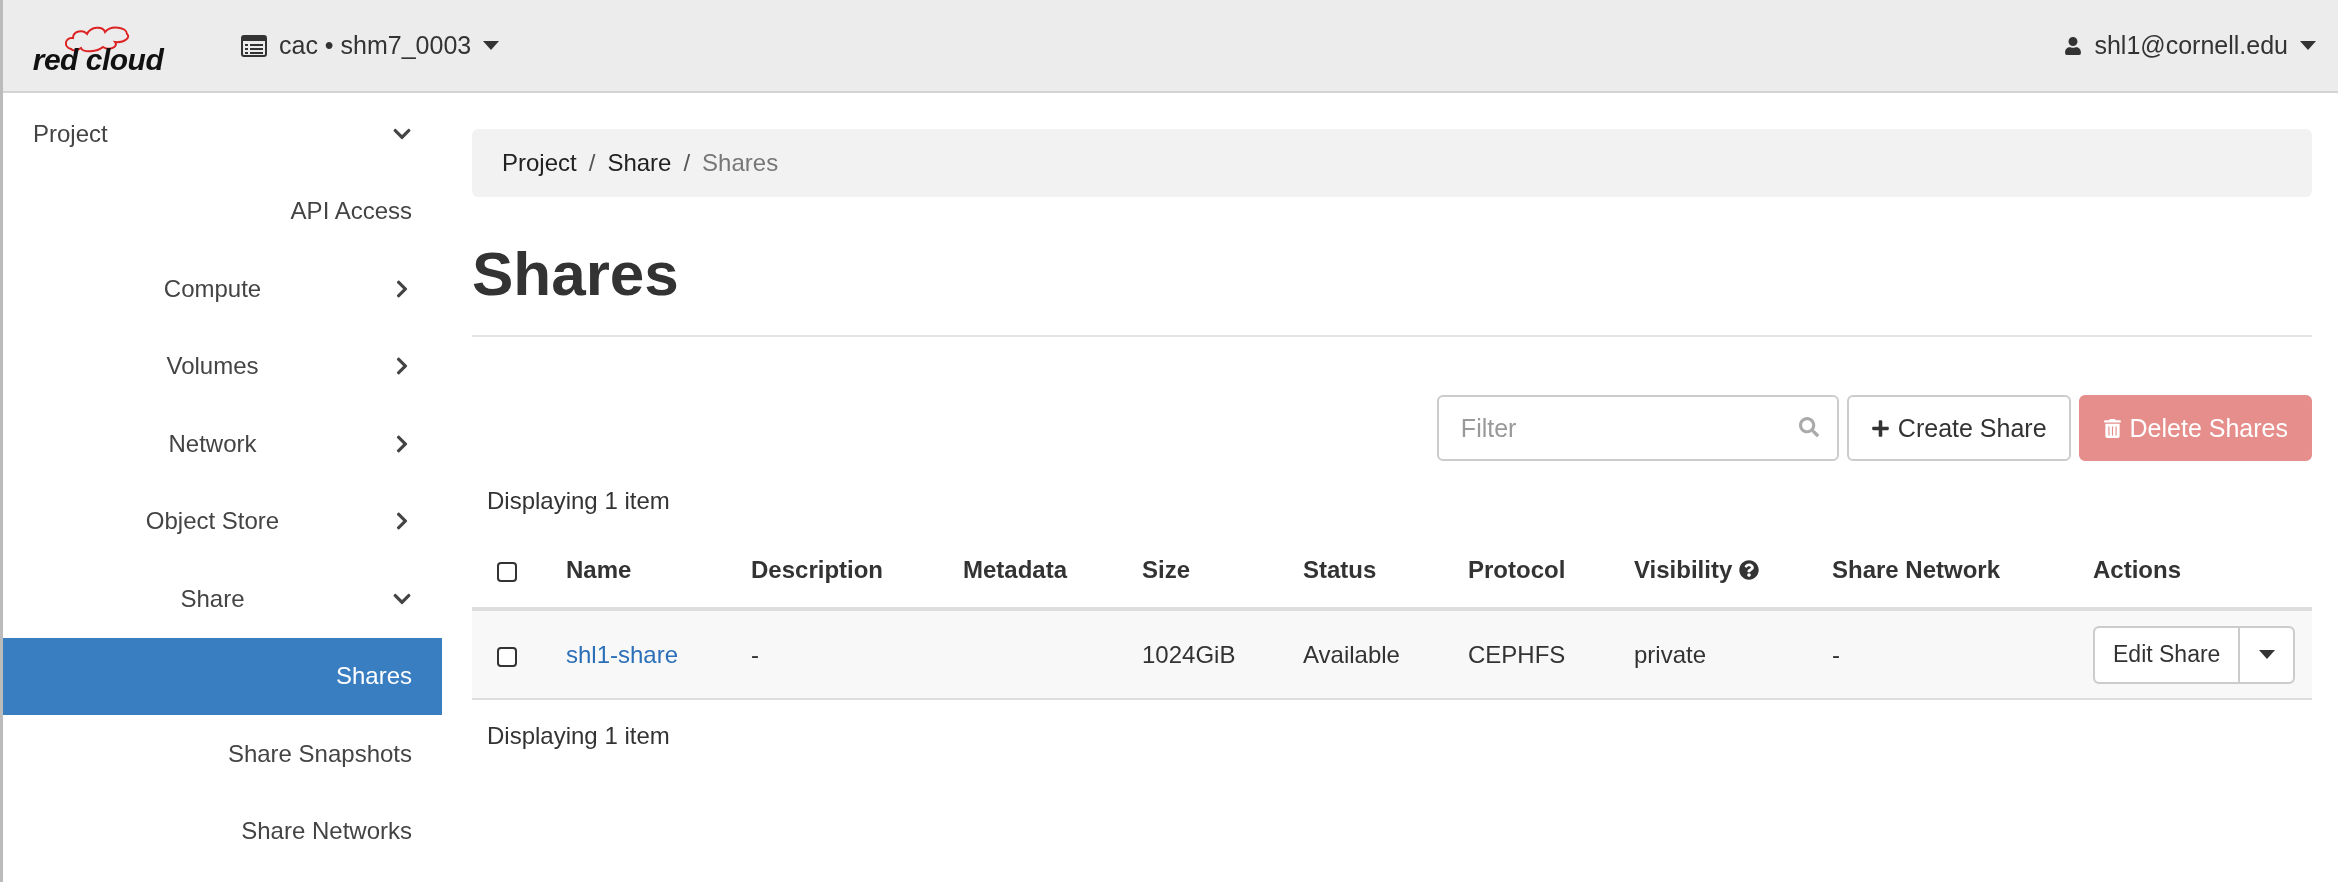 The width and height of the screenshot is (2338, 882). What do you see at coordinates (576, 274) in the screenshot?
I see `page-title: Shares` at bounding box center [576, 274].